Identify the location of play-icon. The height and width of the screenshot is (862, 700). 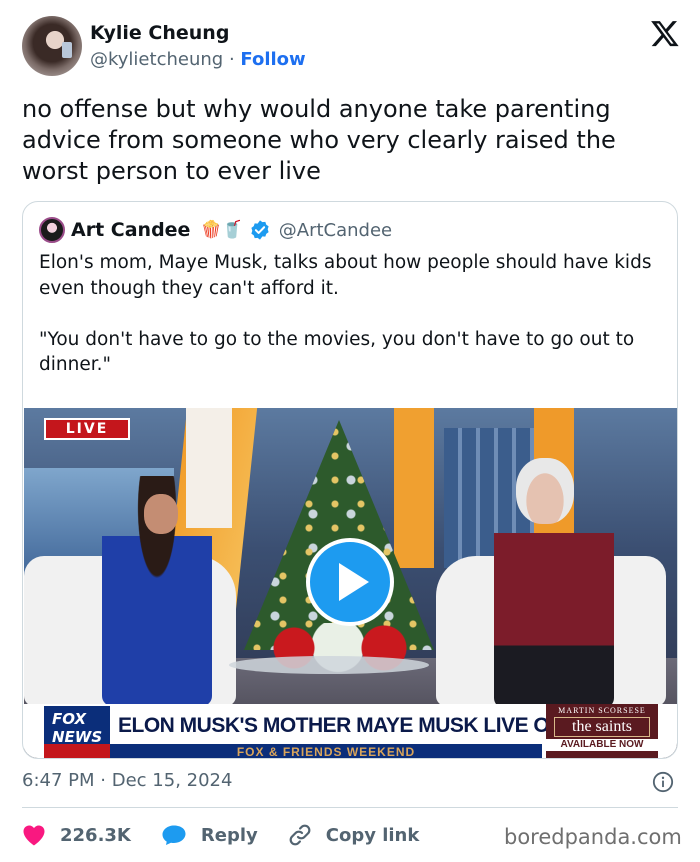
(354, 582).